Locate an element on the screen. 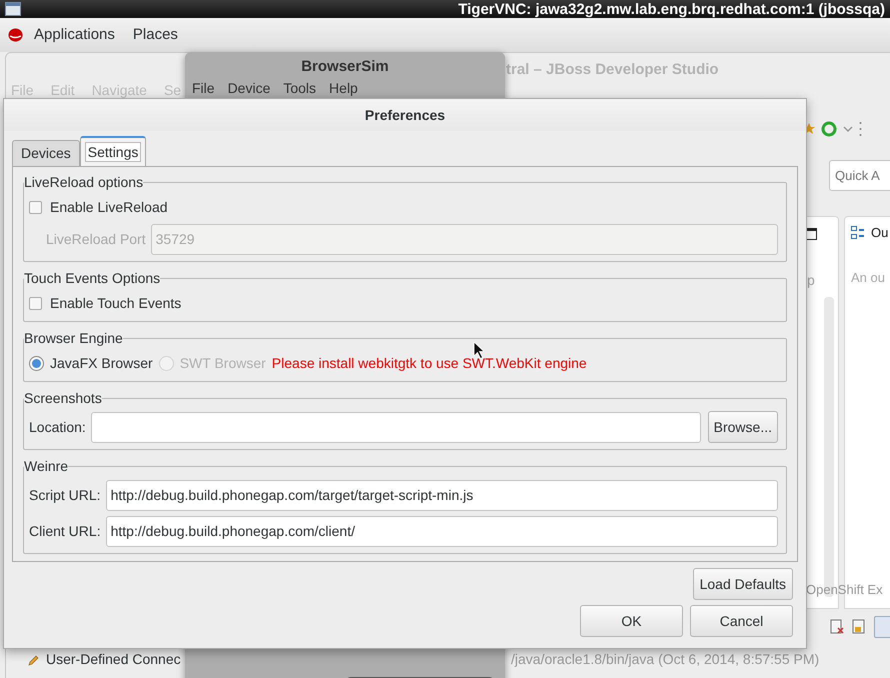 Image resolution: width=890 pixels, height=678 pixels. lock-document-icon is located at coordinates (859, 627).